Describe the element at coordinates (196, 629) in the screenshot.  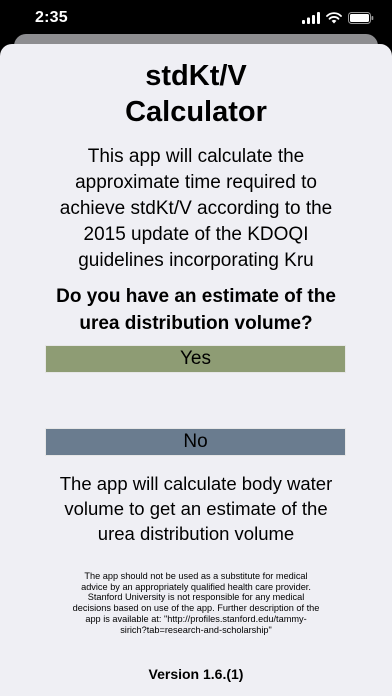
I see `disclaimer-line: sirich?tab=research-and-scholarship"` at that location.